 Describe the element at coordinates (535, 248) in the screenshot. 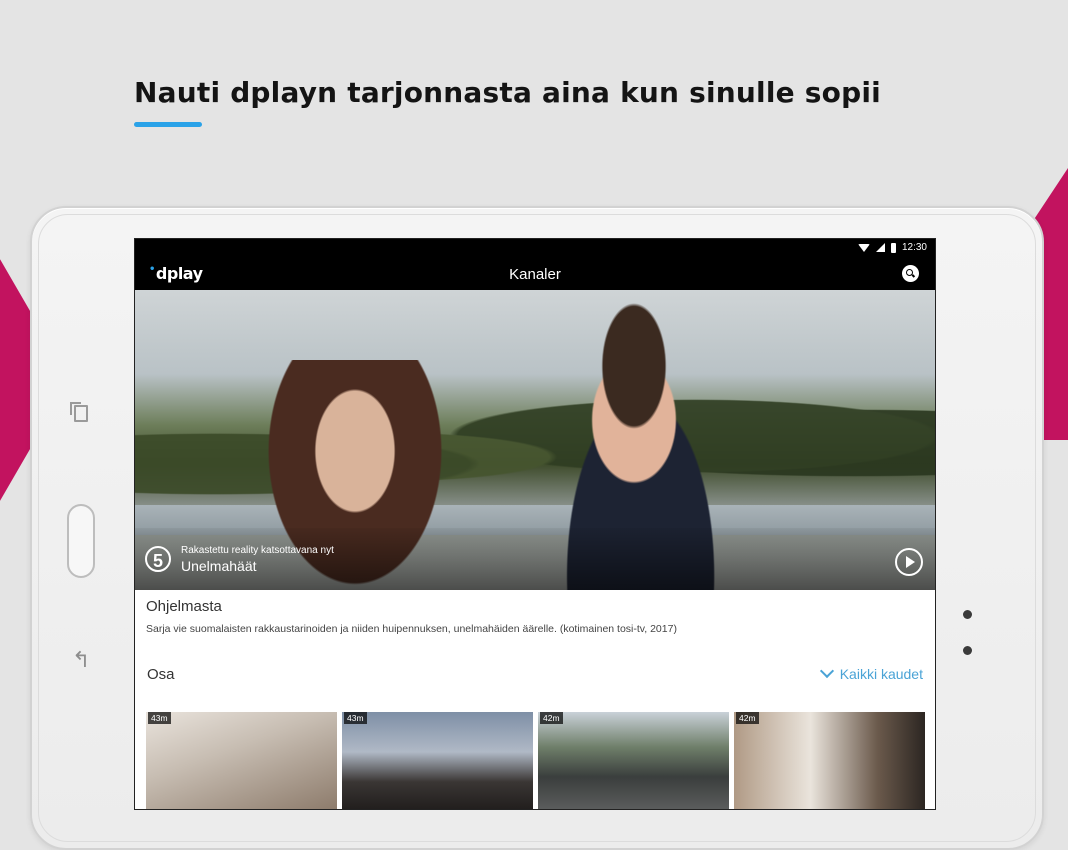

I see `status-bar: 12:30` at that location.